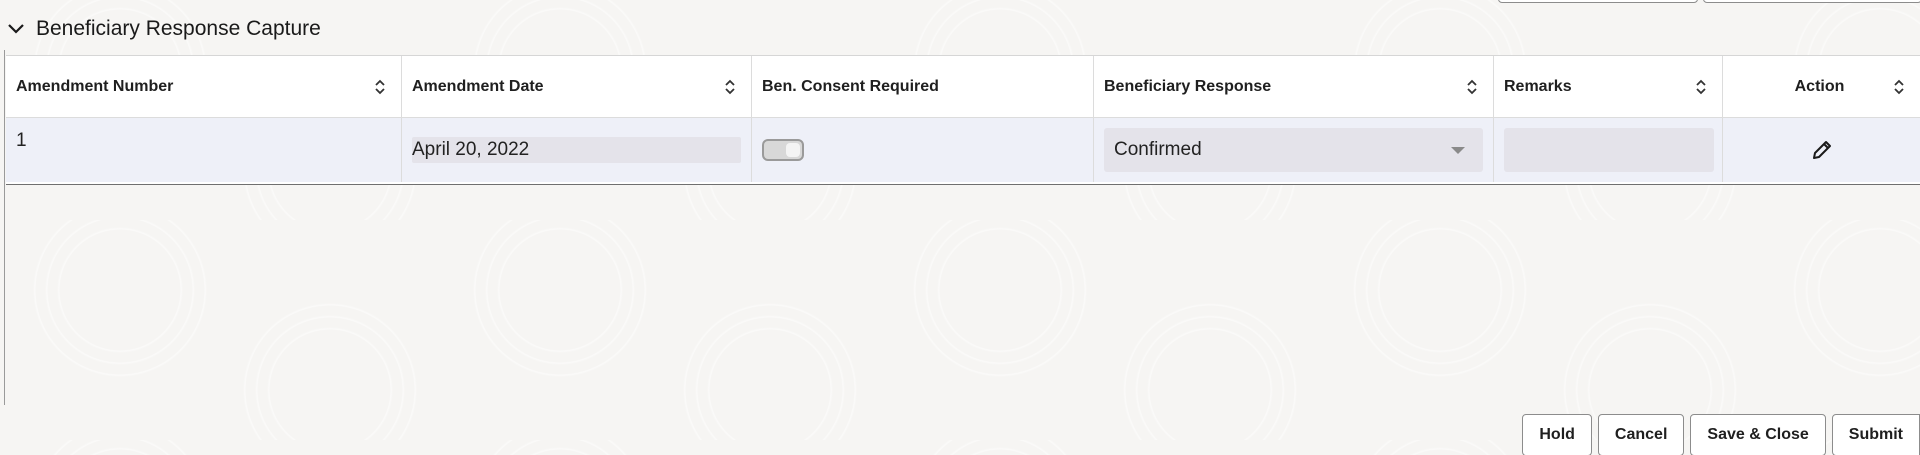  I want to click on cell-action, so click(1821, 150).